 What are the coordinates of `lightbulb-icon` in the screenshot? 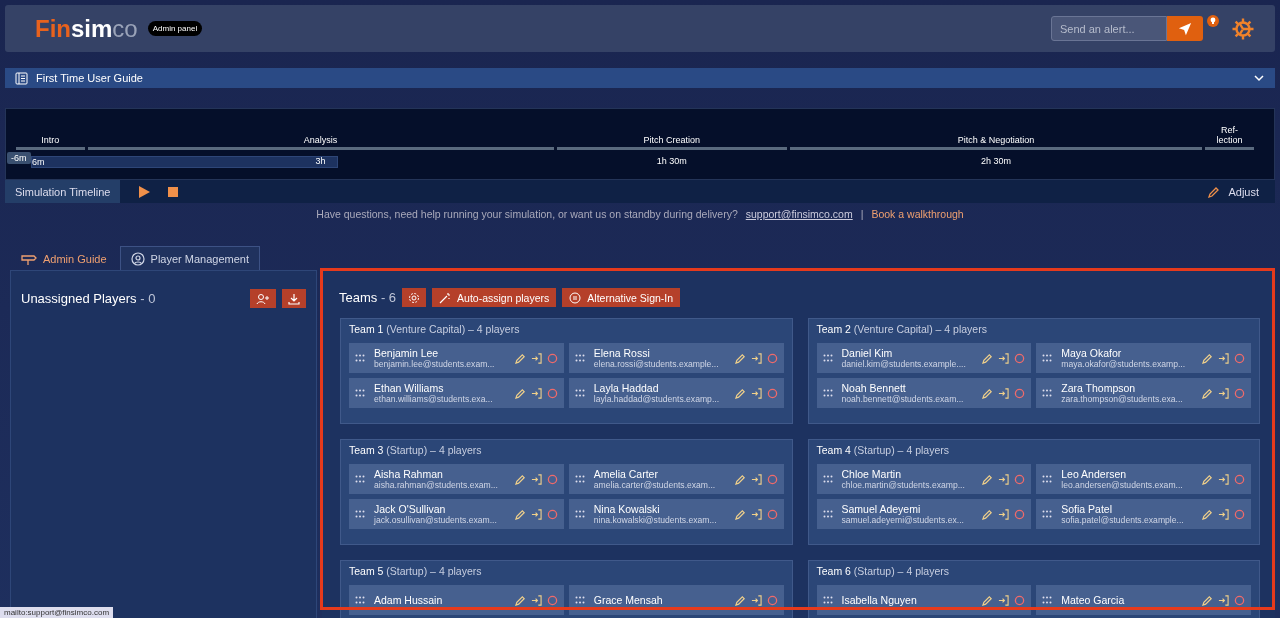 It's located at (1213, 21).